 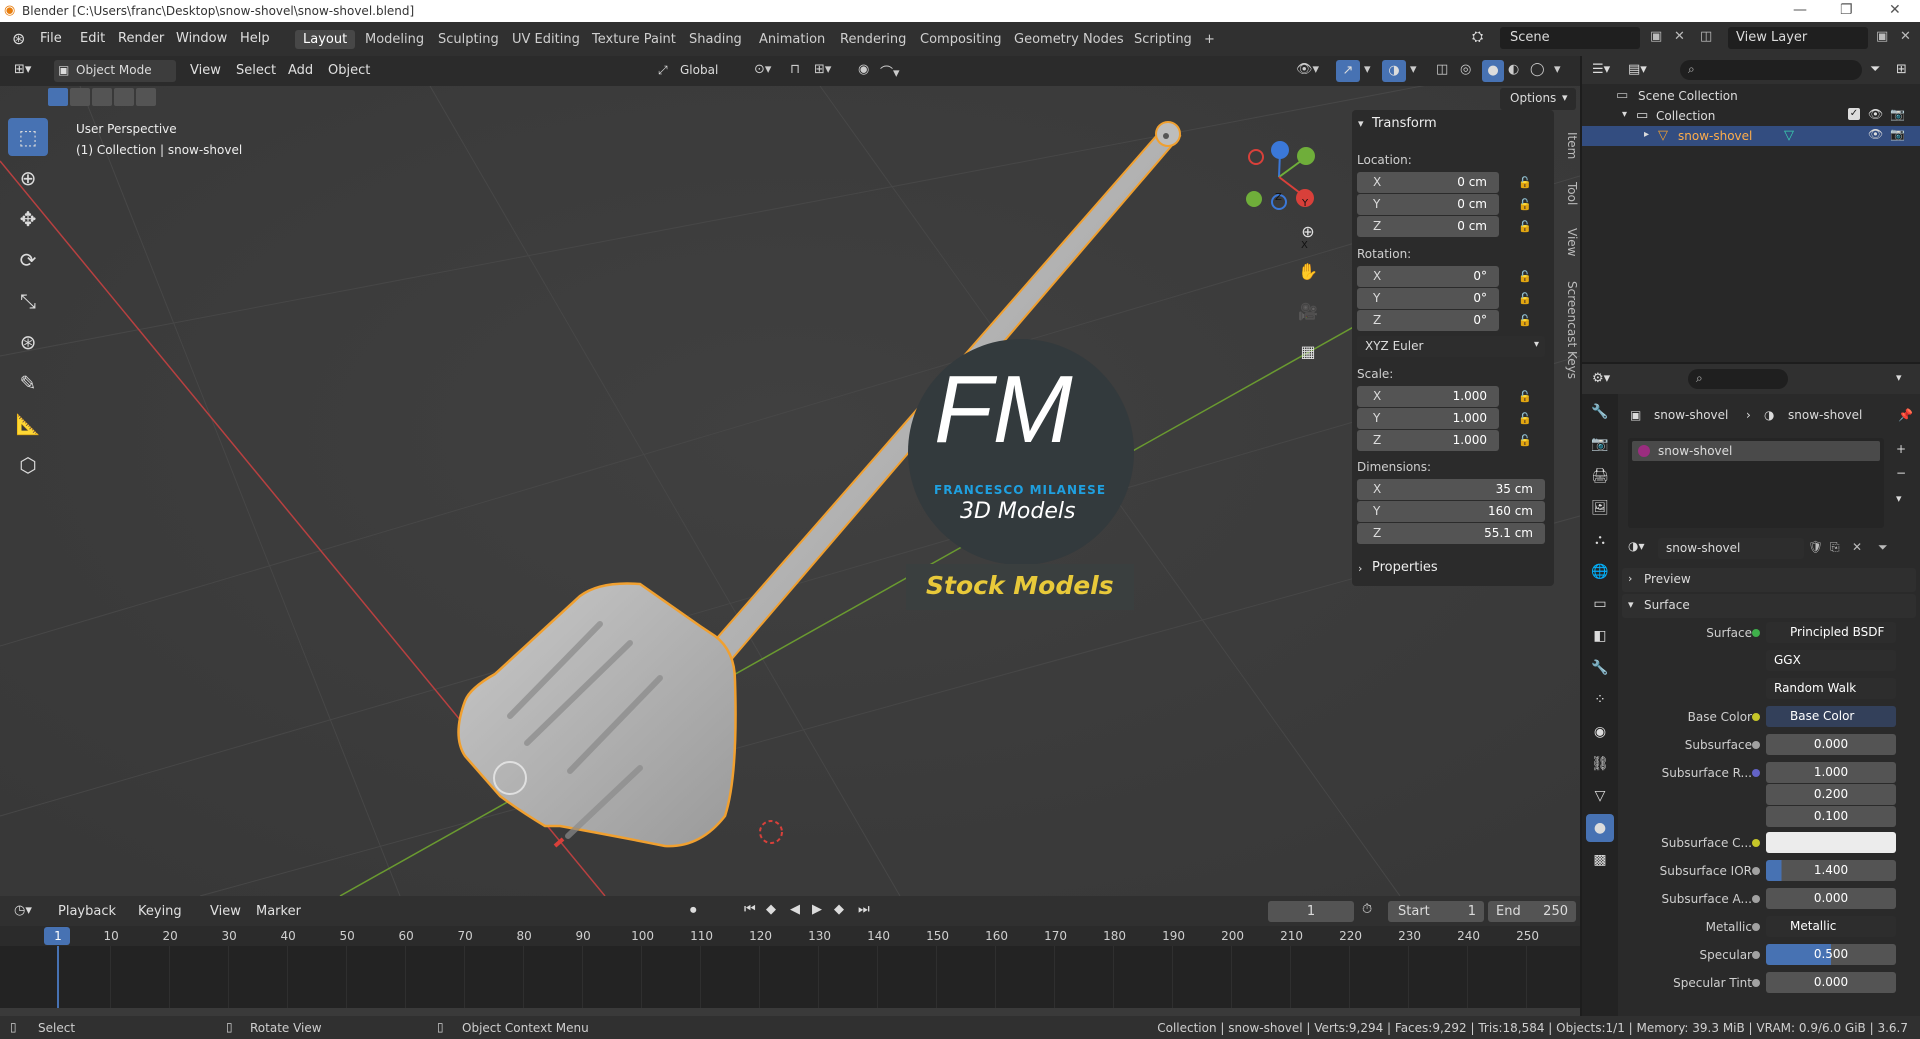 I want to click on property-value, so click(x=1831, y=842).